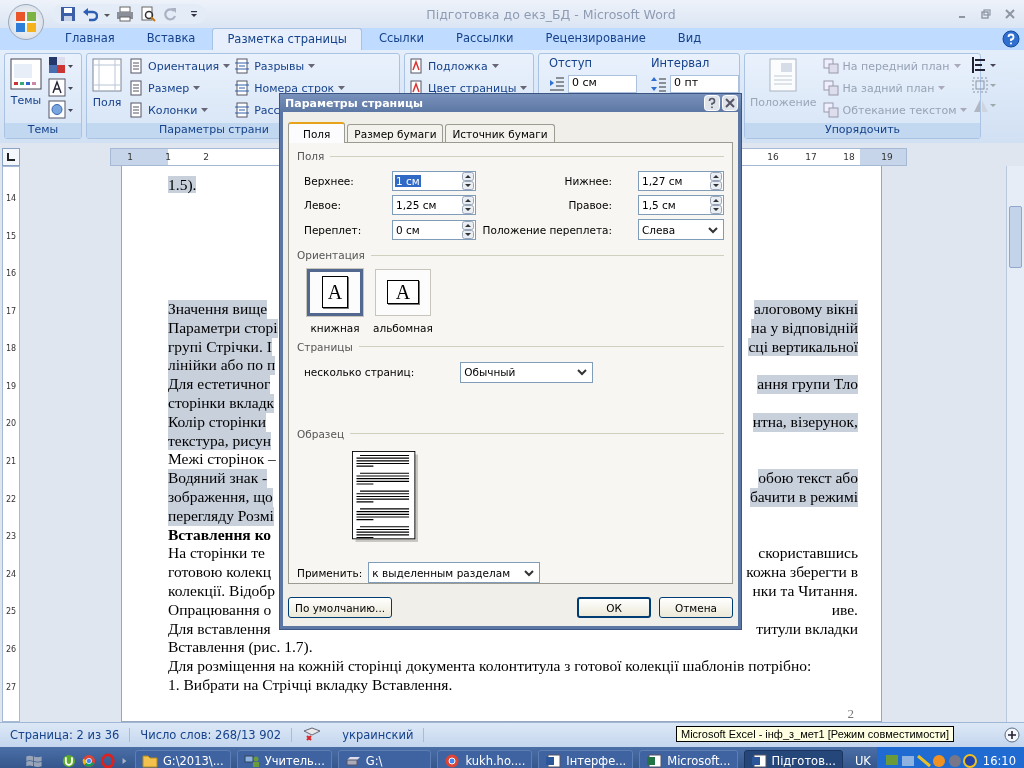  What do you see at coordinates (547, 229) in the screenshot?
I see `field-label: Положение переплета:` at bounding box center [547, 229].